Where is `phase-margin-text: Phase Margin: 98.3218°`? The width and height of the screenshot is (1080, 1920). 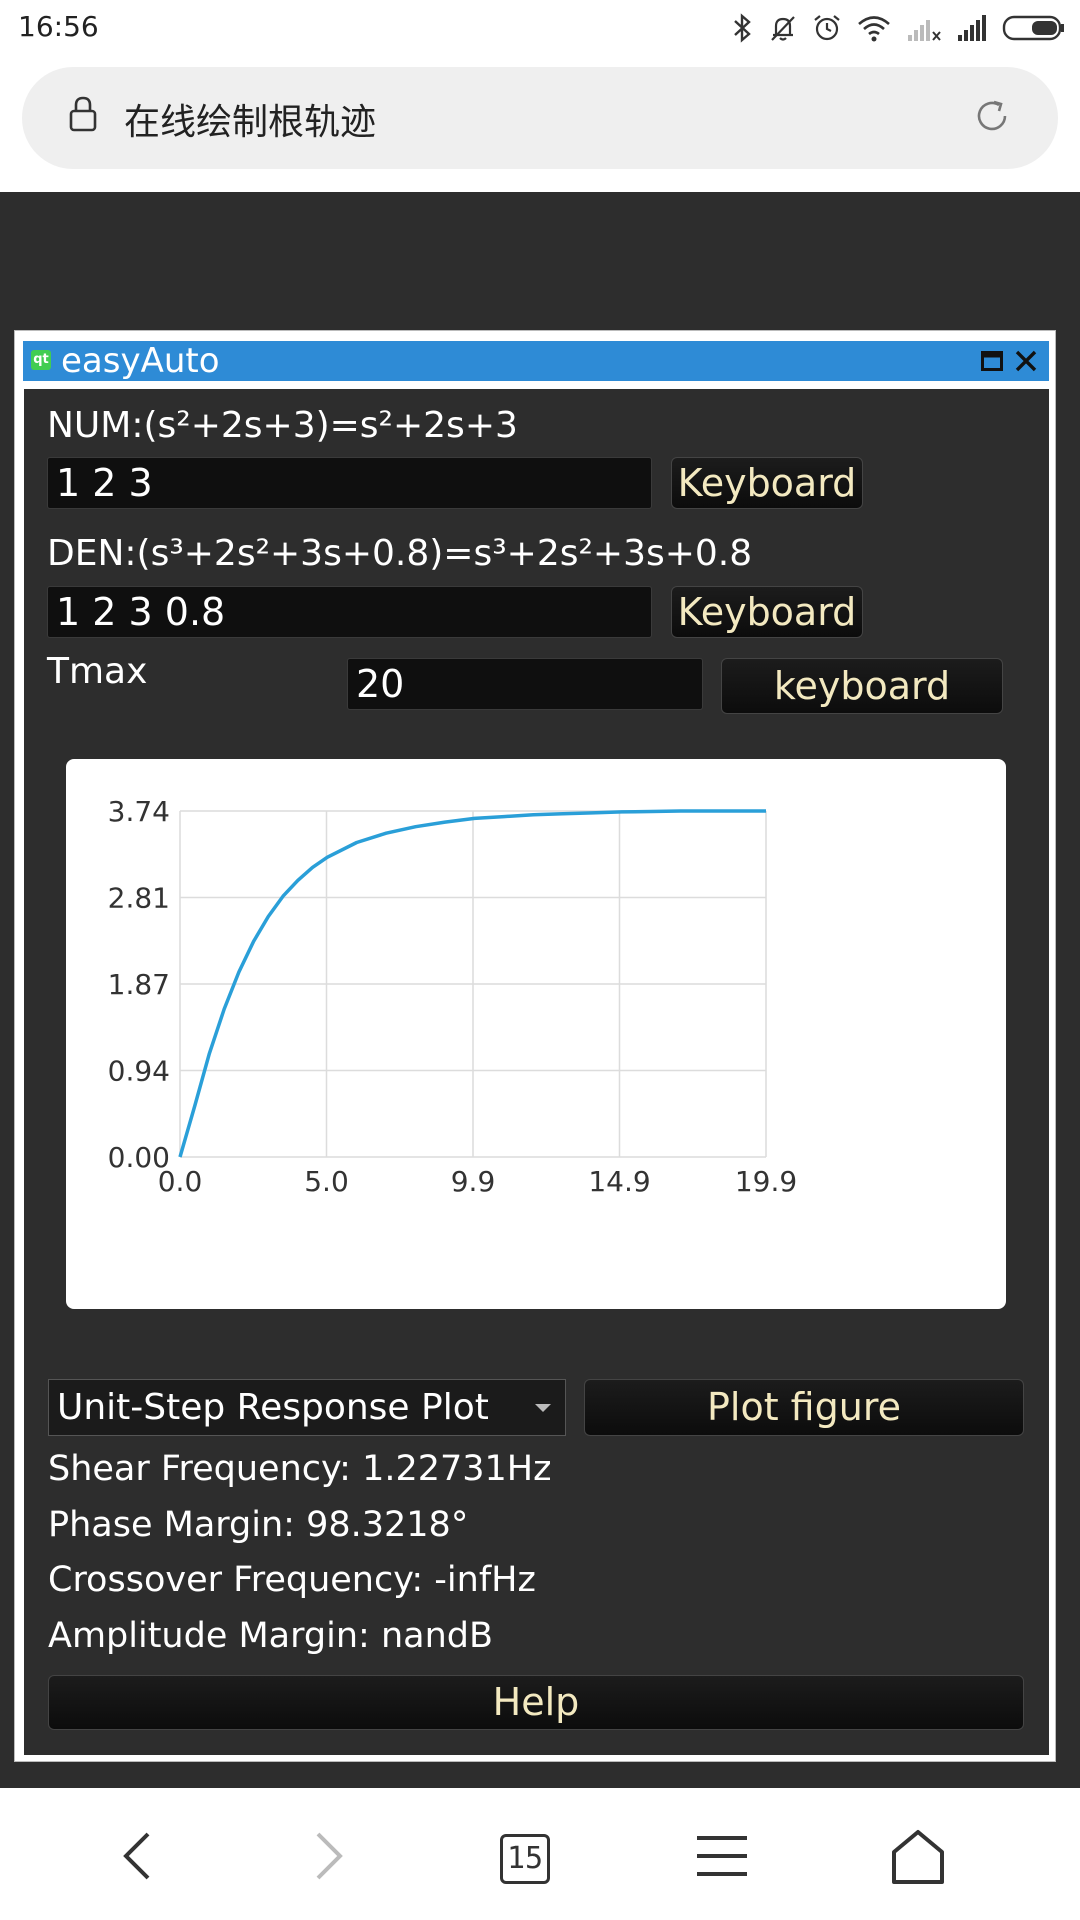 phase-margin-text: Phase Margin: 98.3218° is located at coordinates (258, 1525).